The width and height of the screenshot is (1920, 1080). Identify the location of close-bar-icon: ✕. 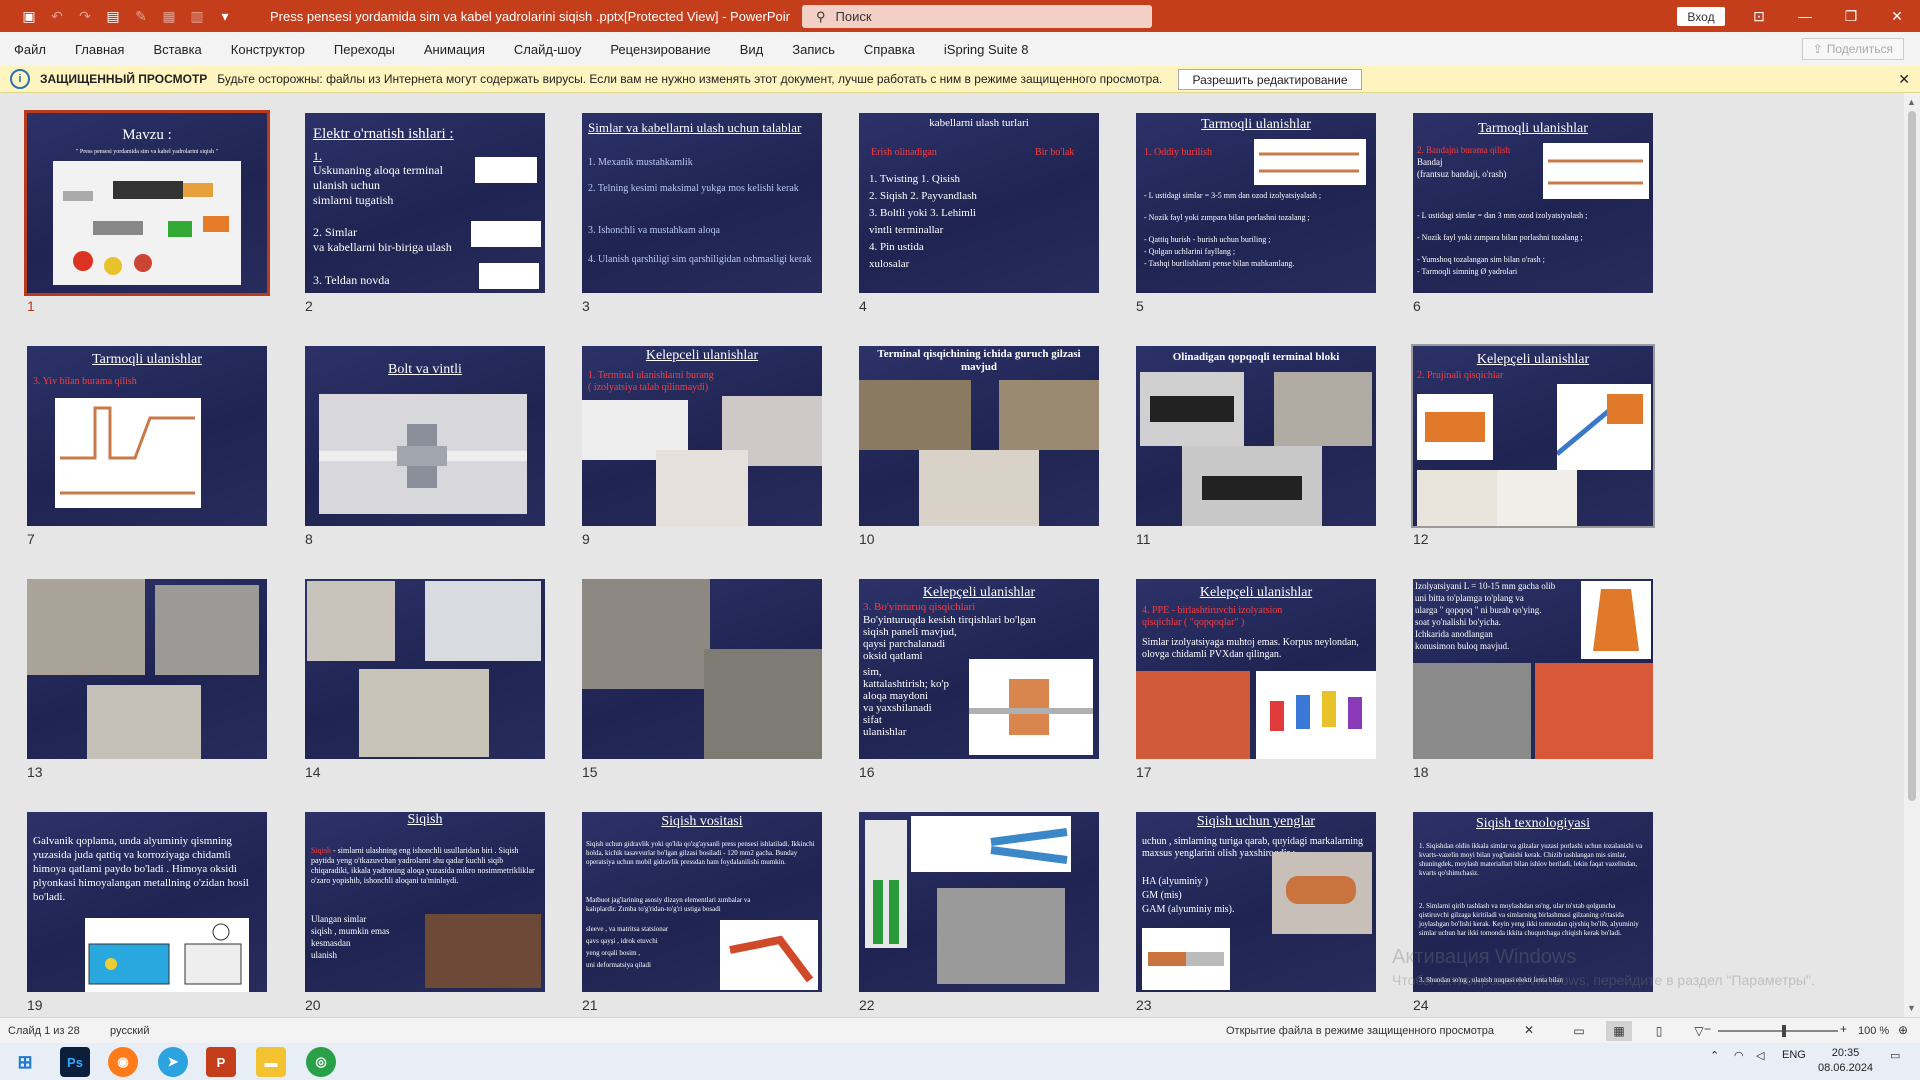
(1904, 79).